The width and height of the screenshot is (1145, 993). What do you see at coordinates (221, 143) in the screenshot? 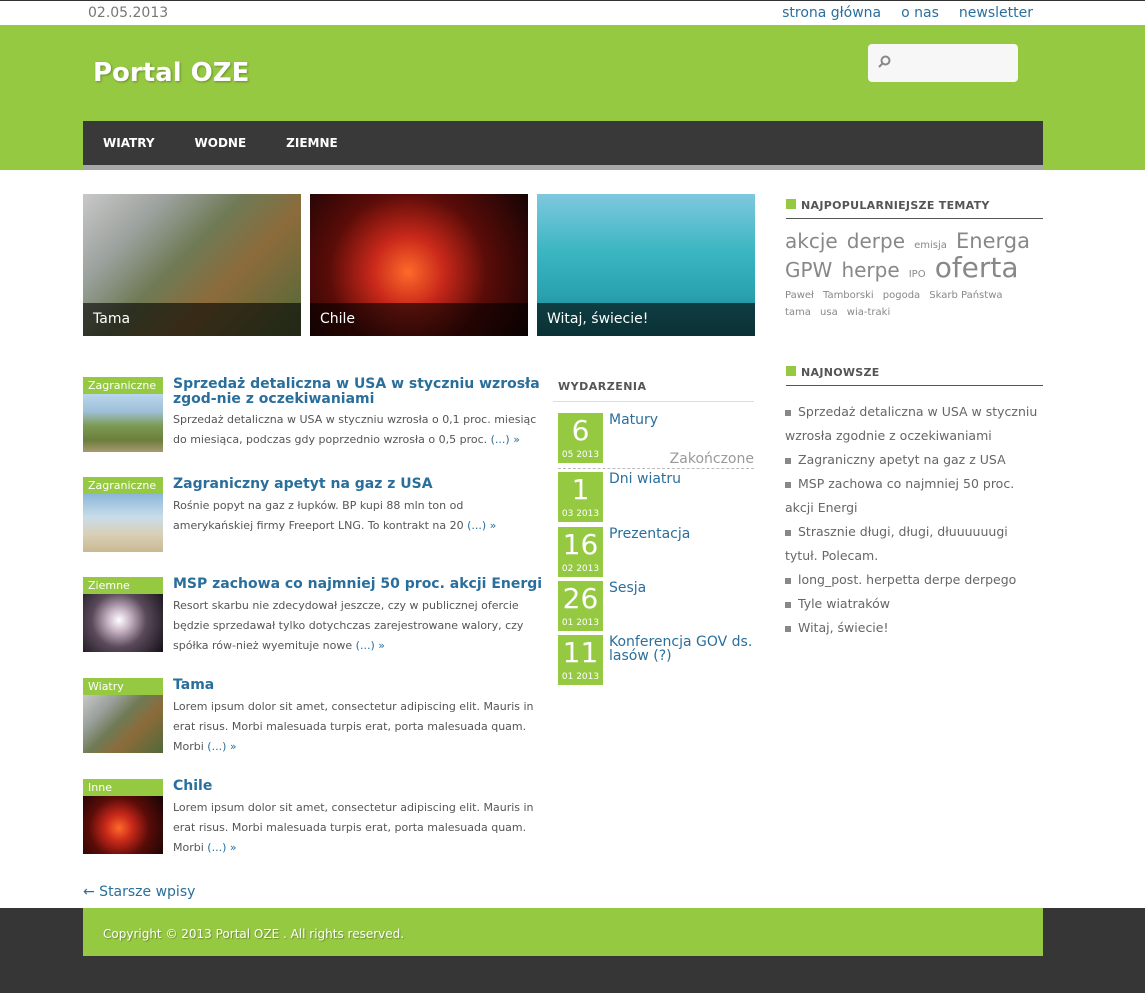
I see `nav-item-wodne: WODNE` at bounding box center [221, 143].